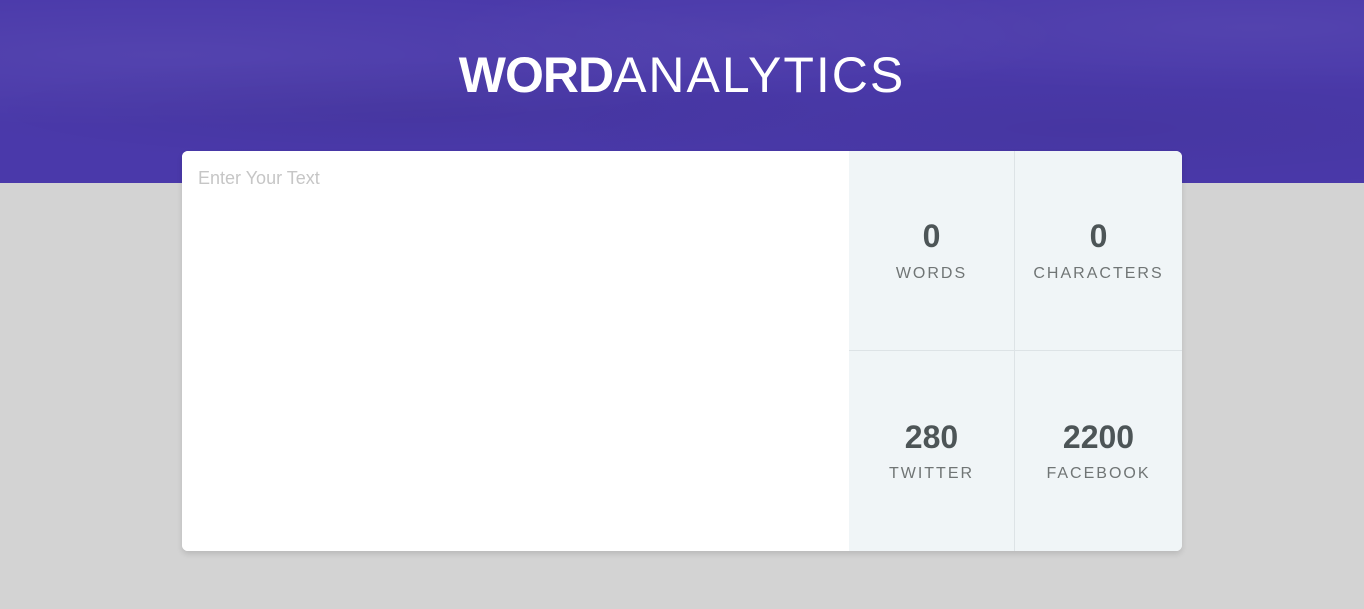 The height and width of the screenshot is (609, 1364). What do you see at coordinates (931, 273) in the screenshot?
I see `words-label: WORDS` at bounding box center [931, 273].